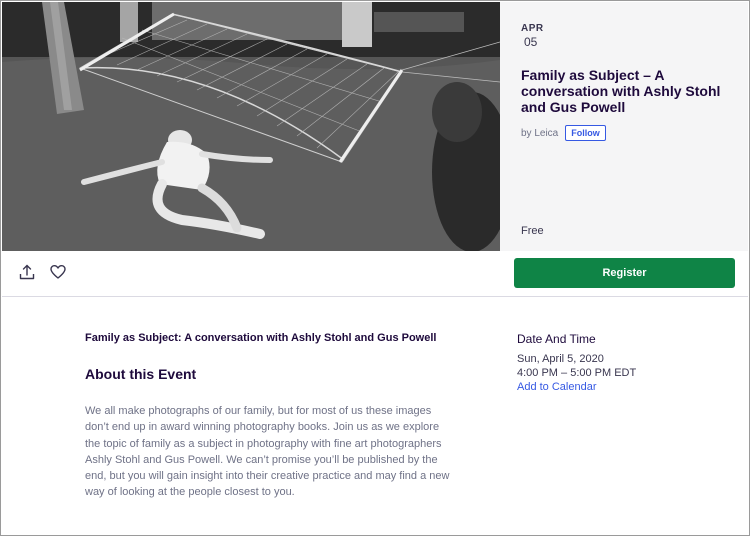 The width and height of the screenshot is (750, 536). What do you see at coordinates (563, 133) in the screenshot?
I see `organizer-row: by Leica Follow` at bounding box center [563, 133].